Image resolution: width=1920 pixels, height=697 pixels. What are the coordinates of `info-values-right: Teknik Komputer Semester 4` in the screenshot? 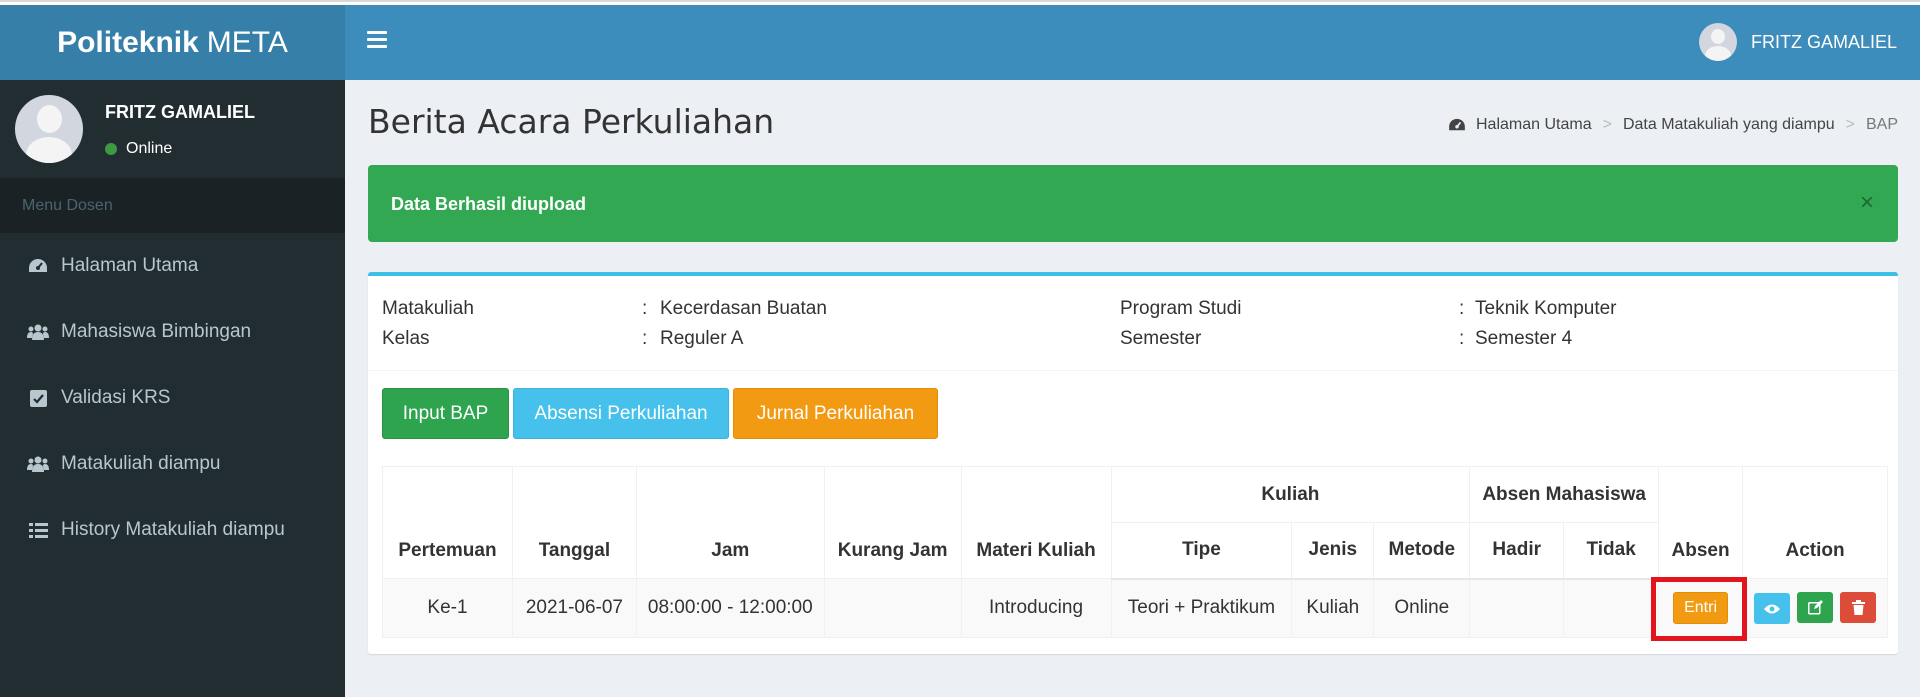 It's located at (1546, 324).